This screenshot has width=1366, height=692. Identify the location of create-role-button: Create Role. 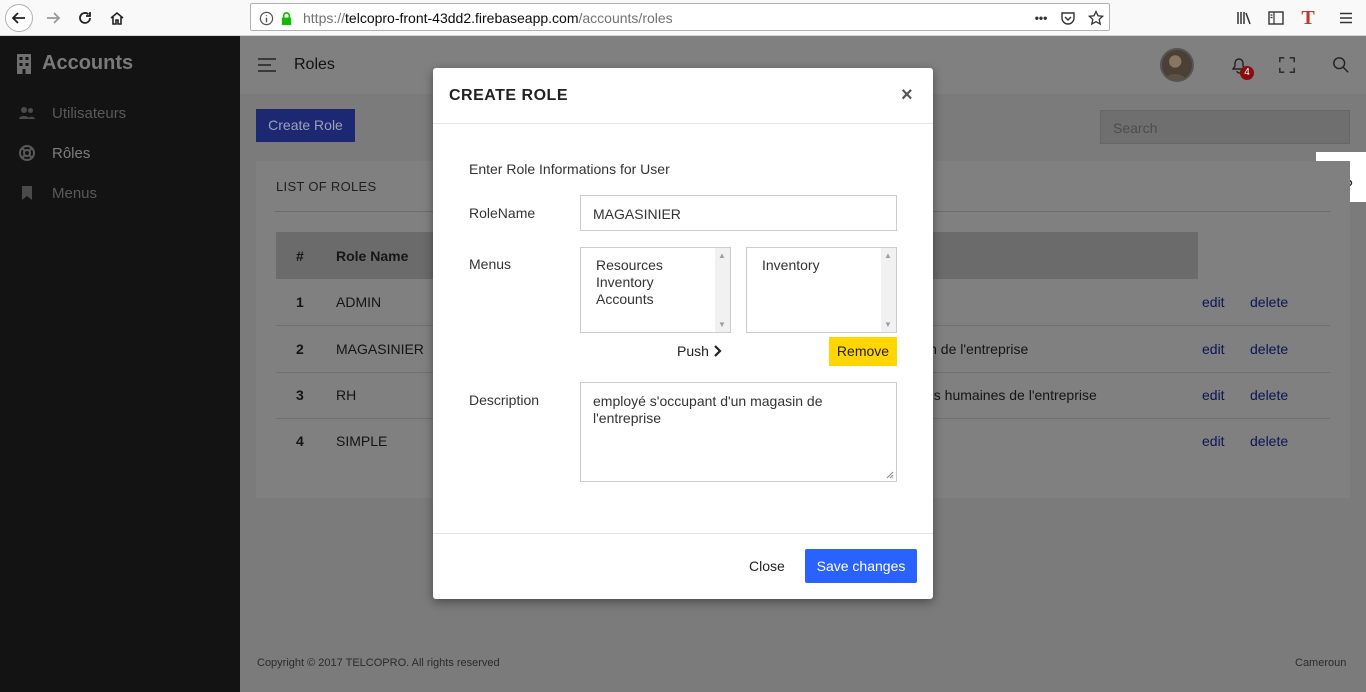
(305, 125).